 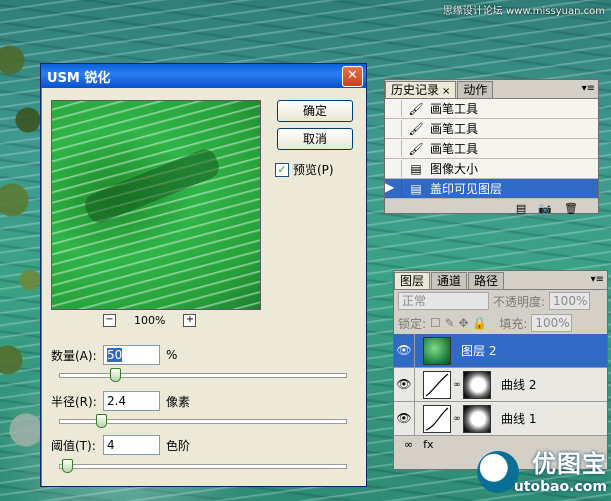 I want to click on opacity-label: 不透明度:, so click(x=519, y=301).